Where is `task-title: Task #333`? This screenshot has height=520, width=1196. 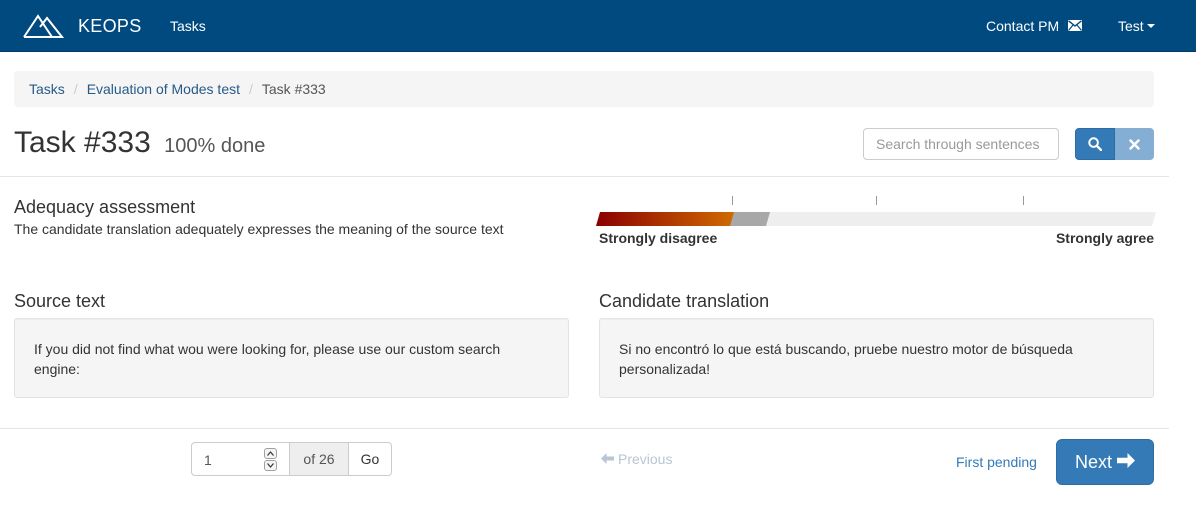
task-title: Task #333 is located at coordinates (82, 142).